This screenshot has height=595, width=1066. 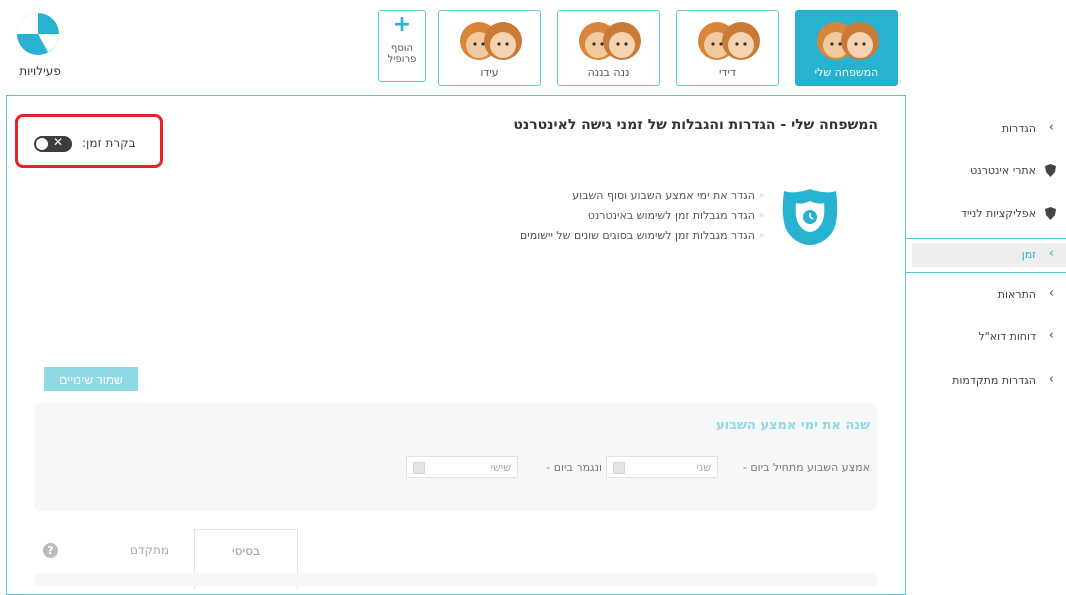 I want to click on instruction-item: הגדר את ימי אמצע השבוע וסוף השבוע, so click(x=582, y=196).